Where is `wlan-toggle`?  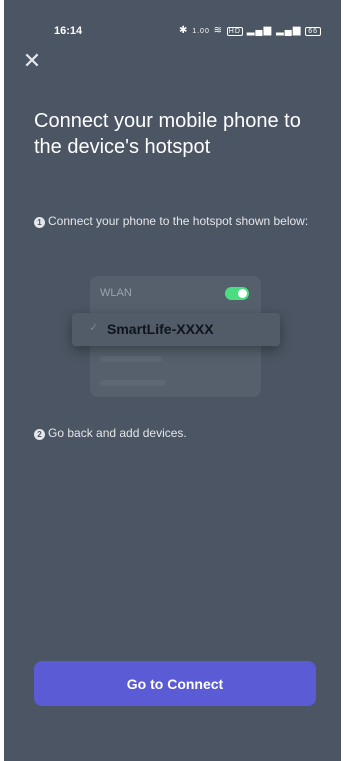
wlan-toggle is located at coordinates (237, 293).